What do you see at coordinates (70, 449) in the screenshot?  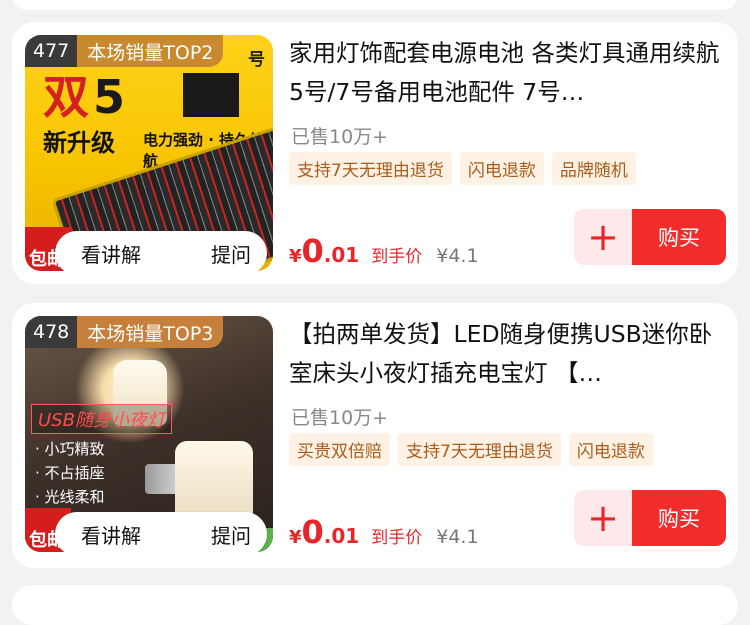 I see `thumb-feature: · 小巧精致` at bounding box center [70, 449].